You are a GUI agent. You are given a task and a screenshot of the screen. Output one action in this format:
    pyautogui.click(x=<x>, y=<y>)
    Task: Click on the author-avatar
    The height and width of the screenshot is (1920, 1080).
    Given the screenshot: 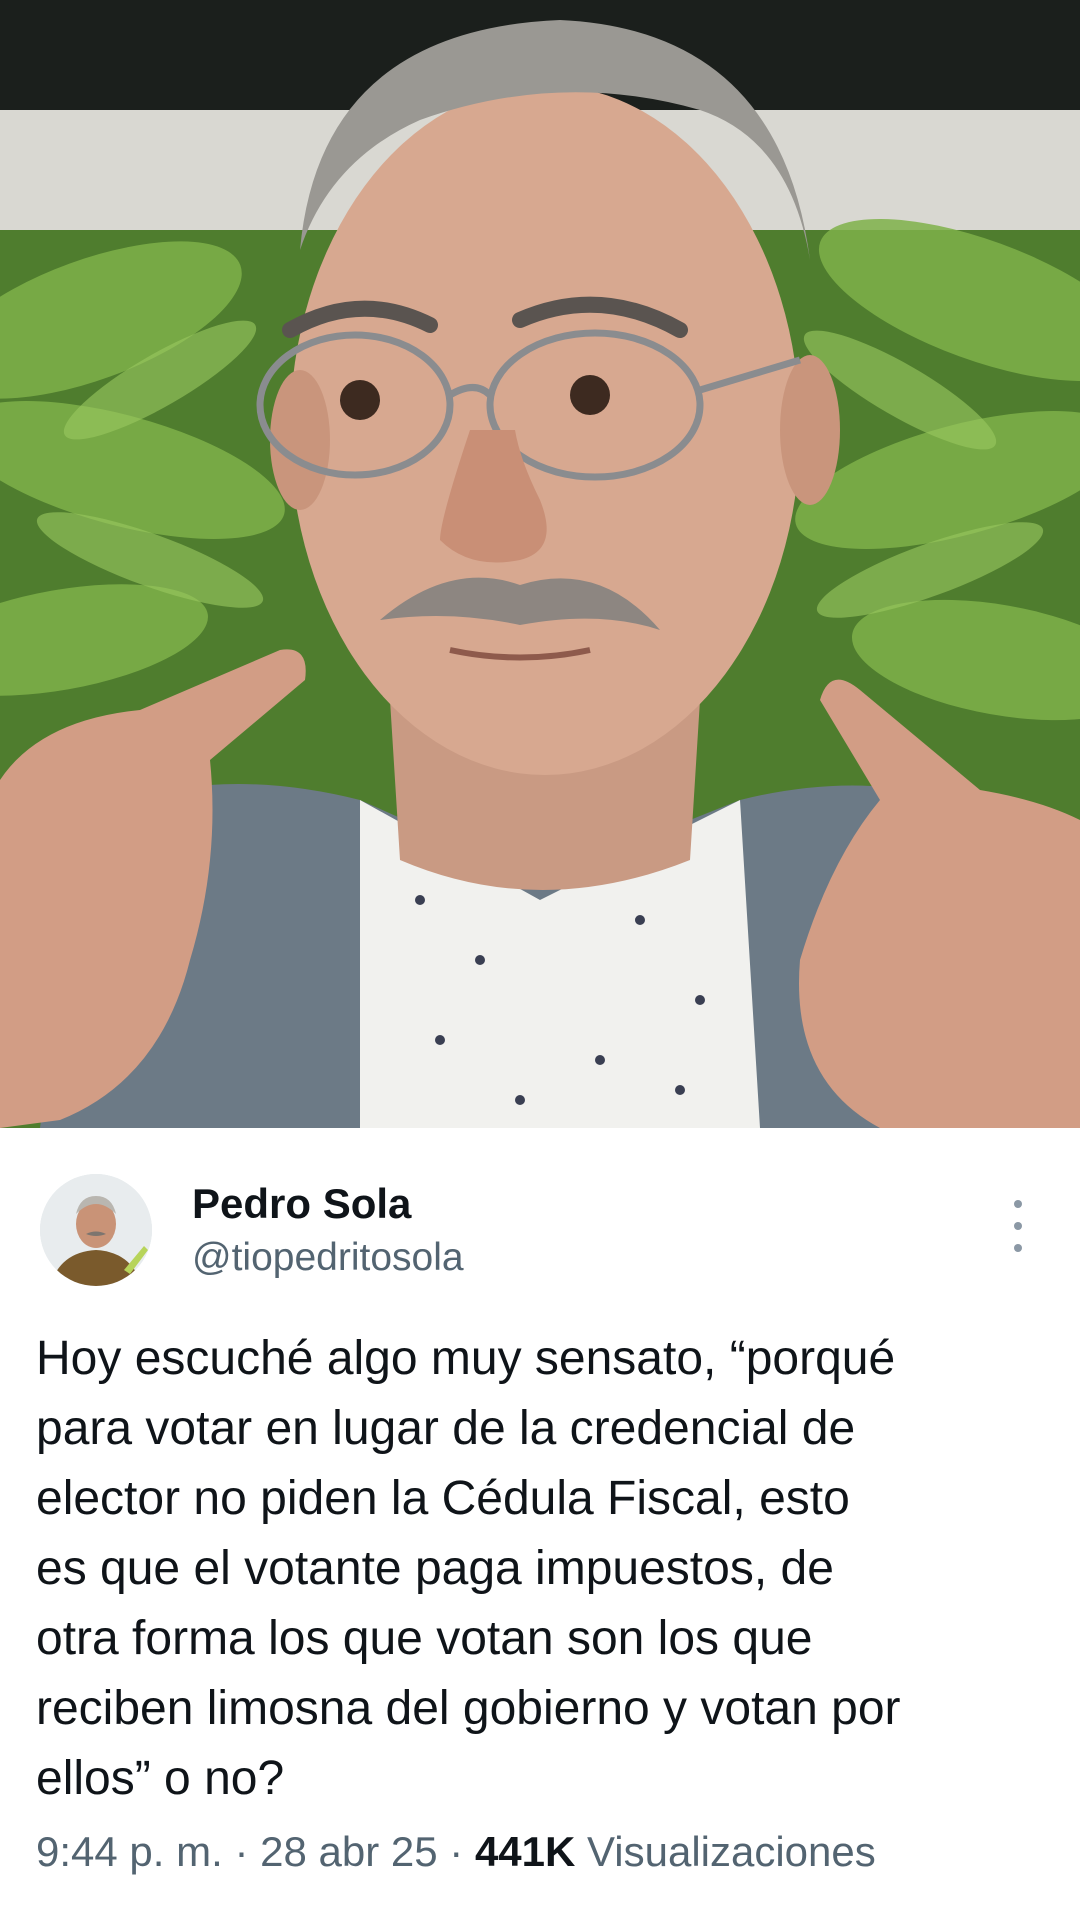 What is the action you would take?
    pyautogui.click(x=96, y=1230)
    